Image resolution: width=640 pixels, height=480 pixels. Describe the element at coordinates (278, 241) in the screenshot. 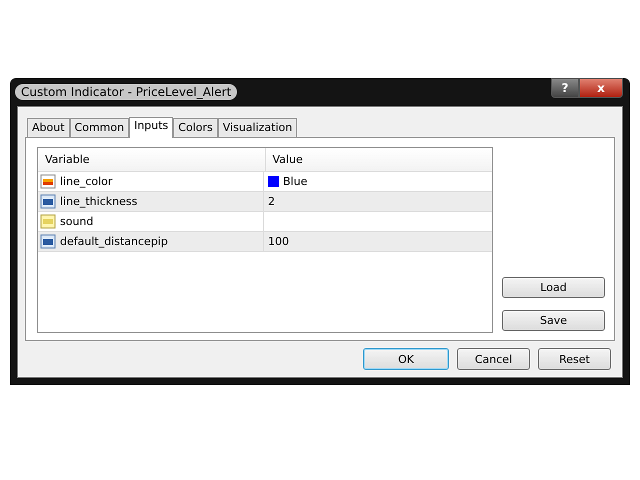

I see `variable-value: 100` at that location.